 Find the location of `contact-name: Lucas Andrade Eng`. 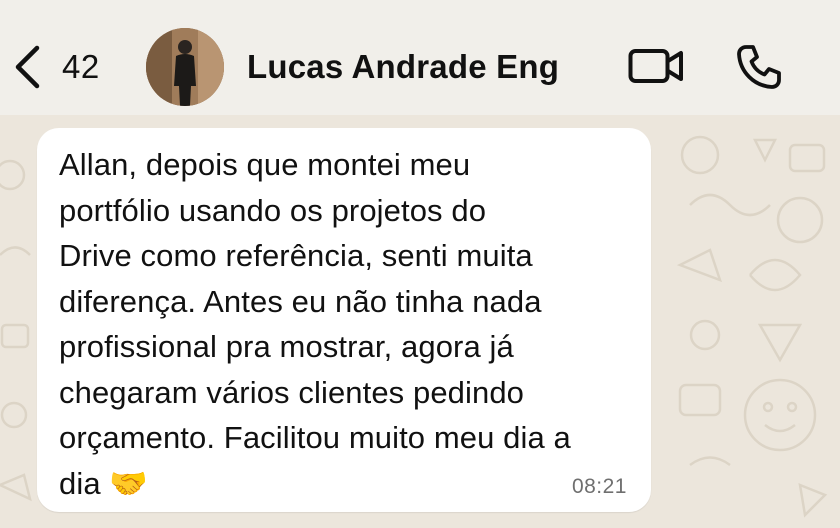

contact-name: Lucas Andrade Eng is located at coordinates (403, 67).